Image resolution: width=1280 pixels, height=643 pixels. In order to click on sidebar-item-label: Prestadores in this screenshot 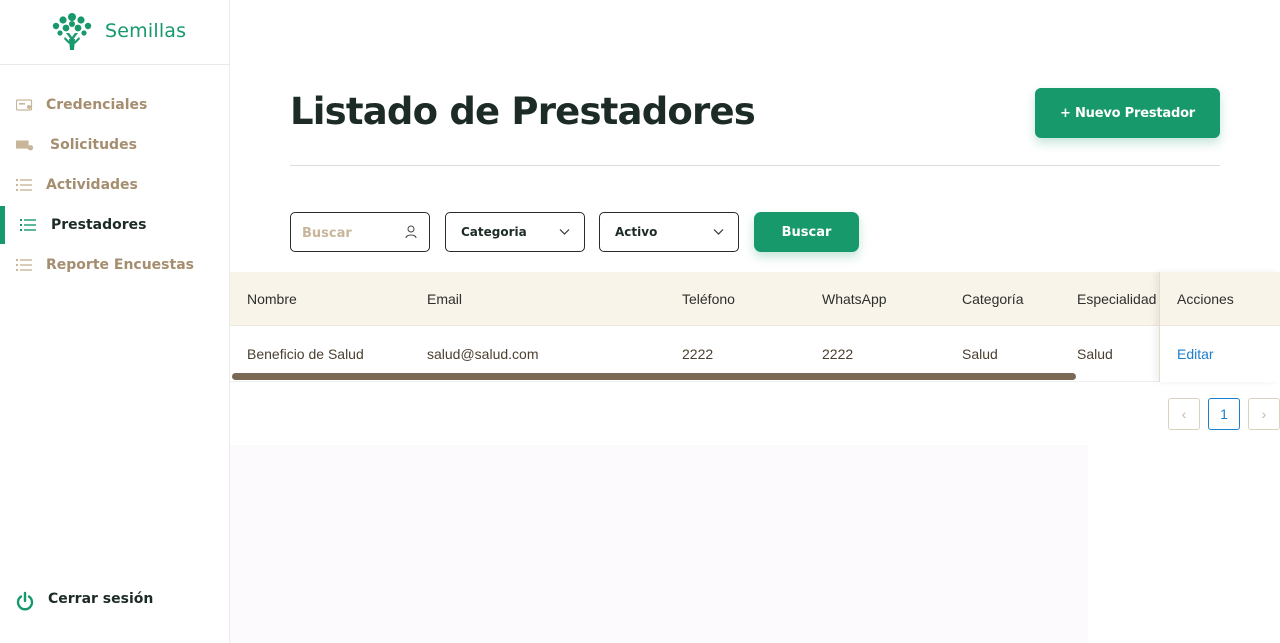, I will do `click(99, 225)`.